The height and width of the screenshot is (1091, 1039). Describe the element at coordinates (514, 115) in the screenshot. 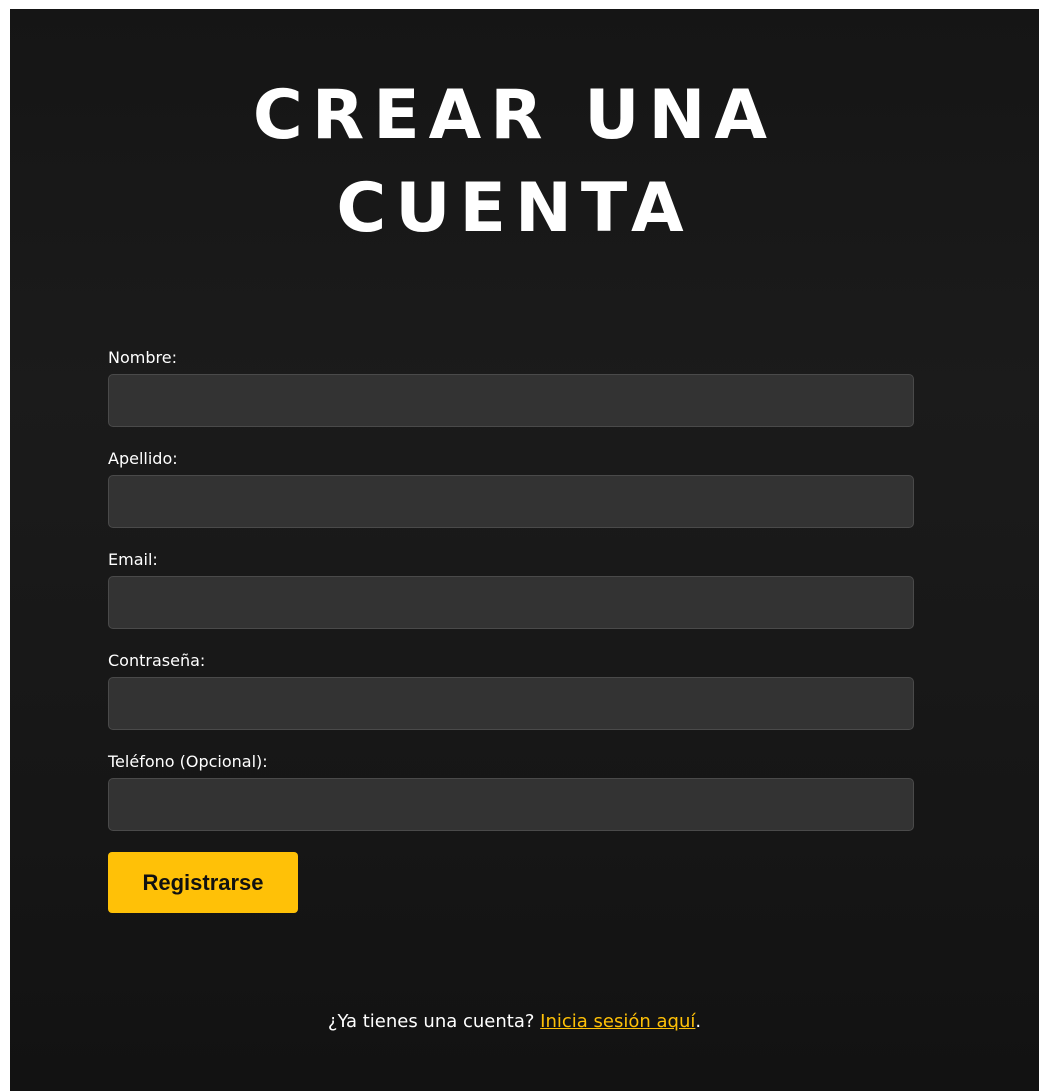

I see `page-title-line-1: CREAR UNA` at that location.